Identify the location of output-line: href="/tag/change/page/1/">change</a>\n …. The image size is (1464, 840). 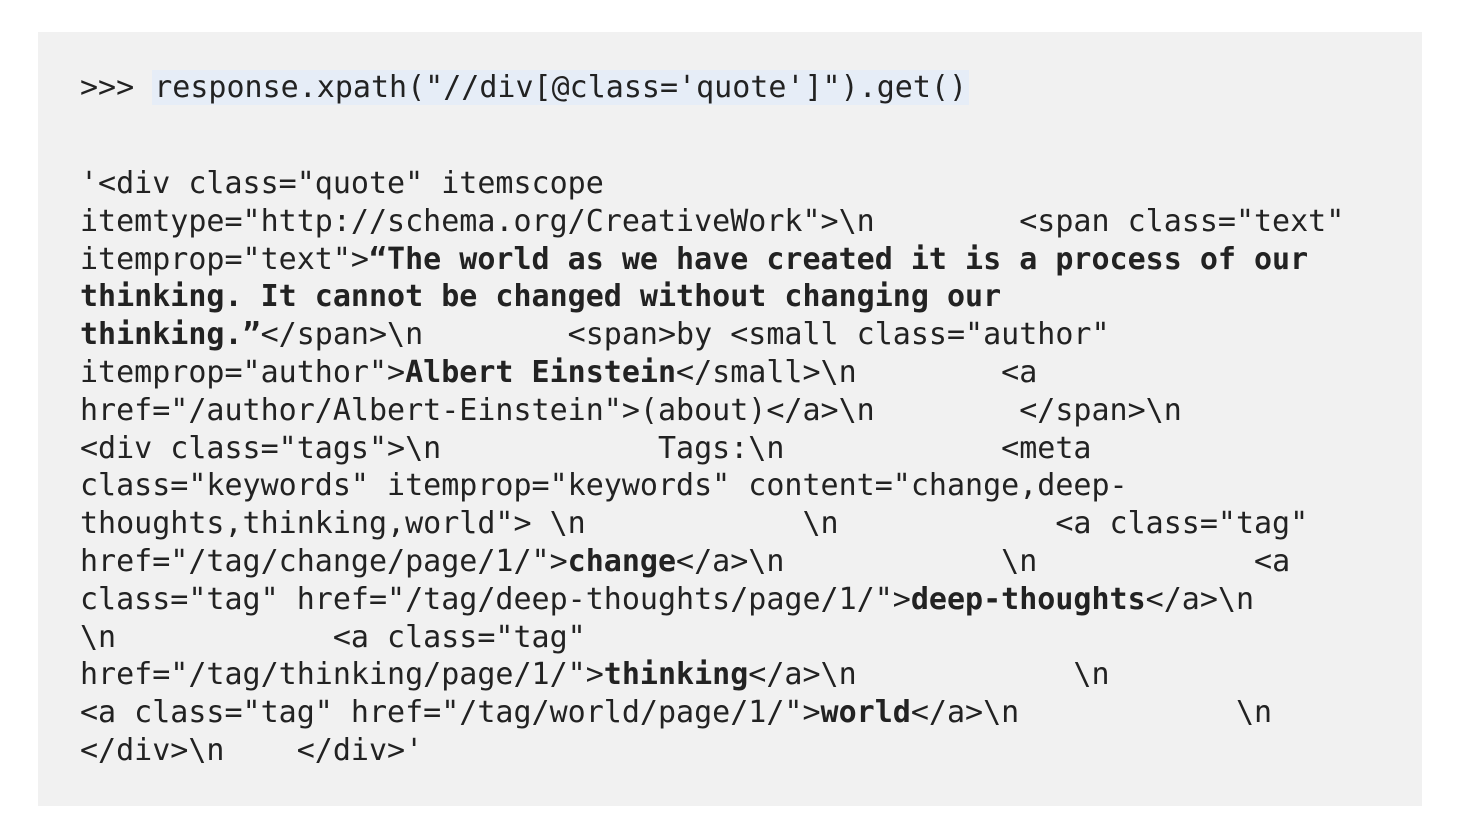
(712, 562).